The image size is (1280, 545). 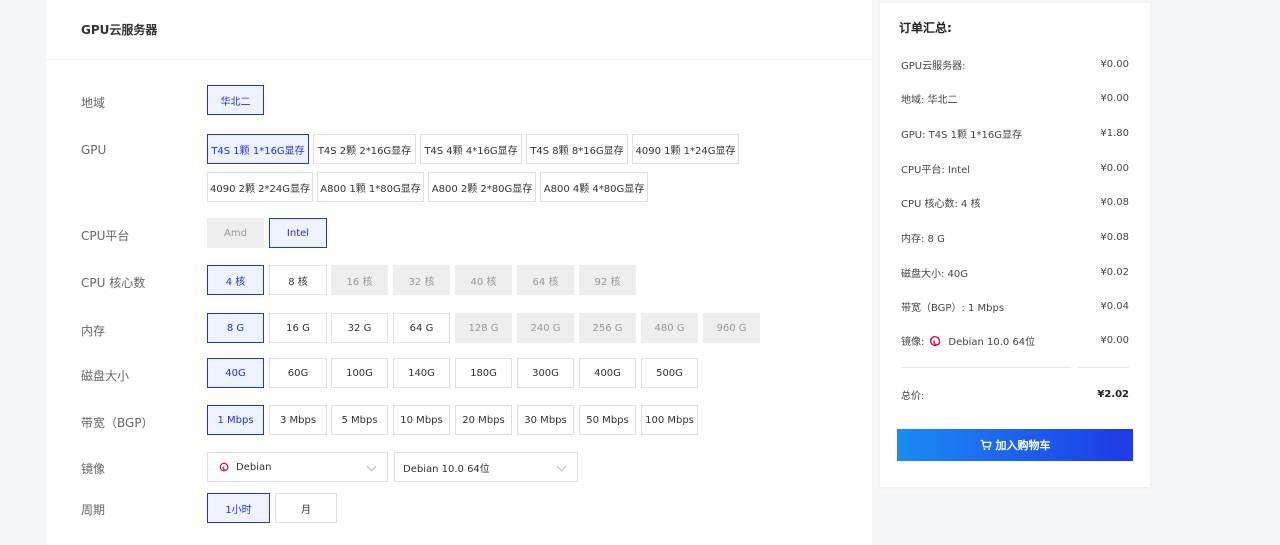 I want to click on summary-row-label: CPU平台: Intel, so click(x=936, y=170).